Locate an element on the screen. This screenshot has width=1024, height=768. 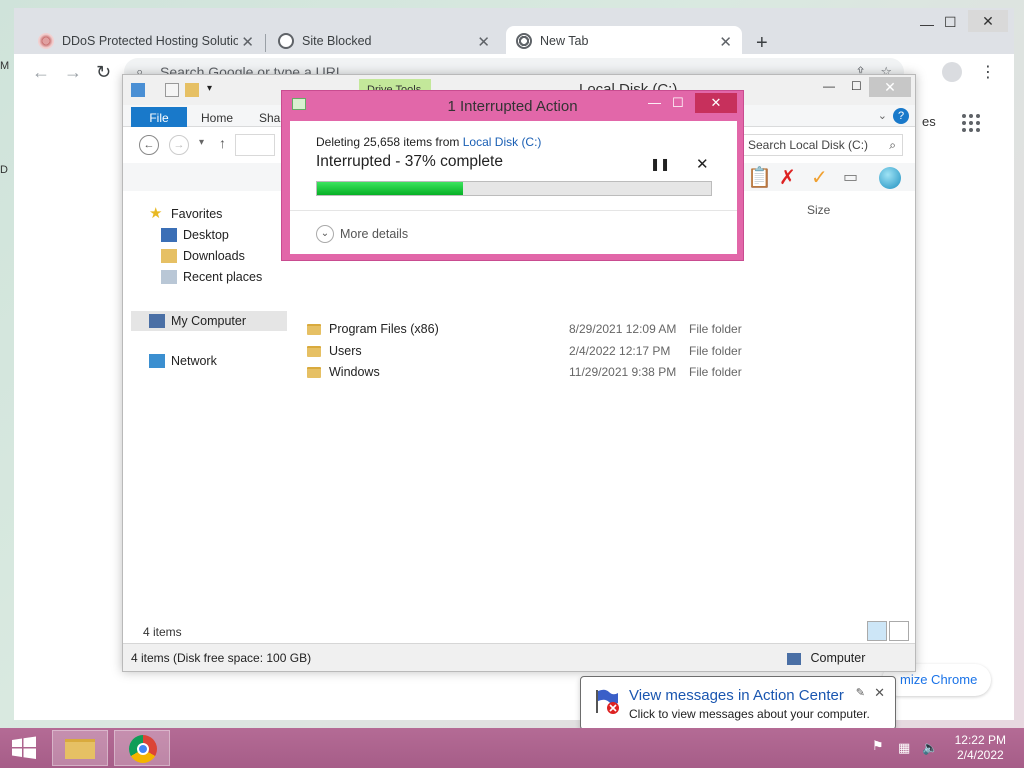
delete-icon: ✗ is located at coordinates (787, 177).